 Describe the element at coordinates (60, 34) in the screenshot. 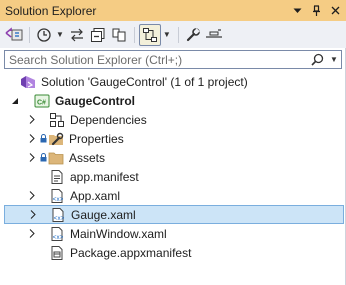

I see `history-dropdown-icon: ▼` at that location.